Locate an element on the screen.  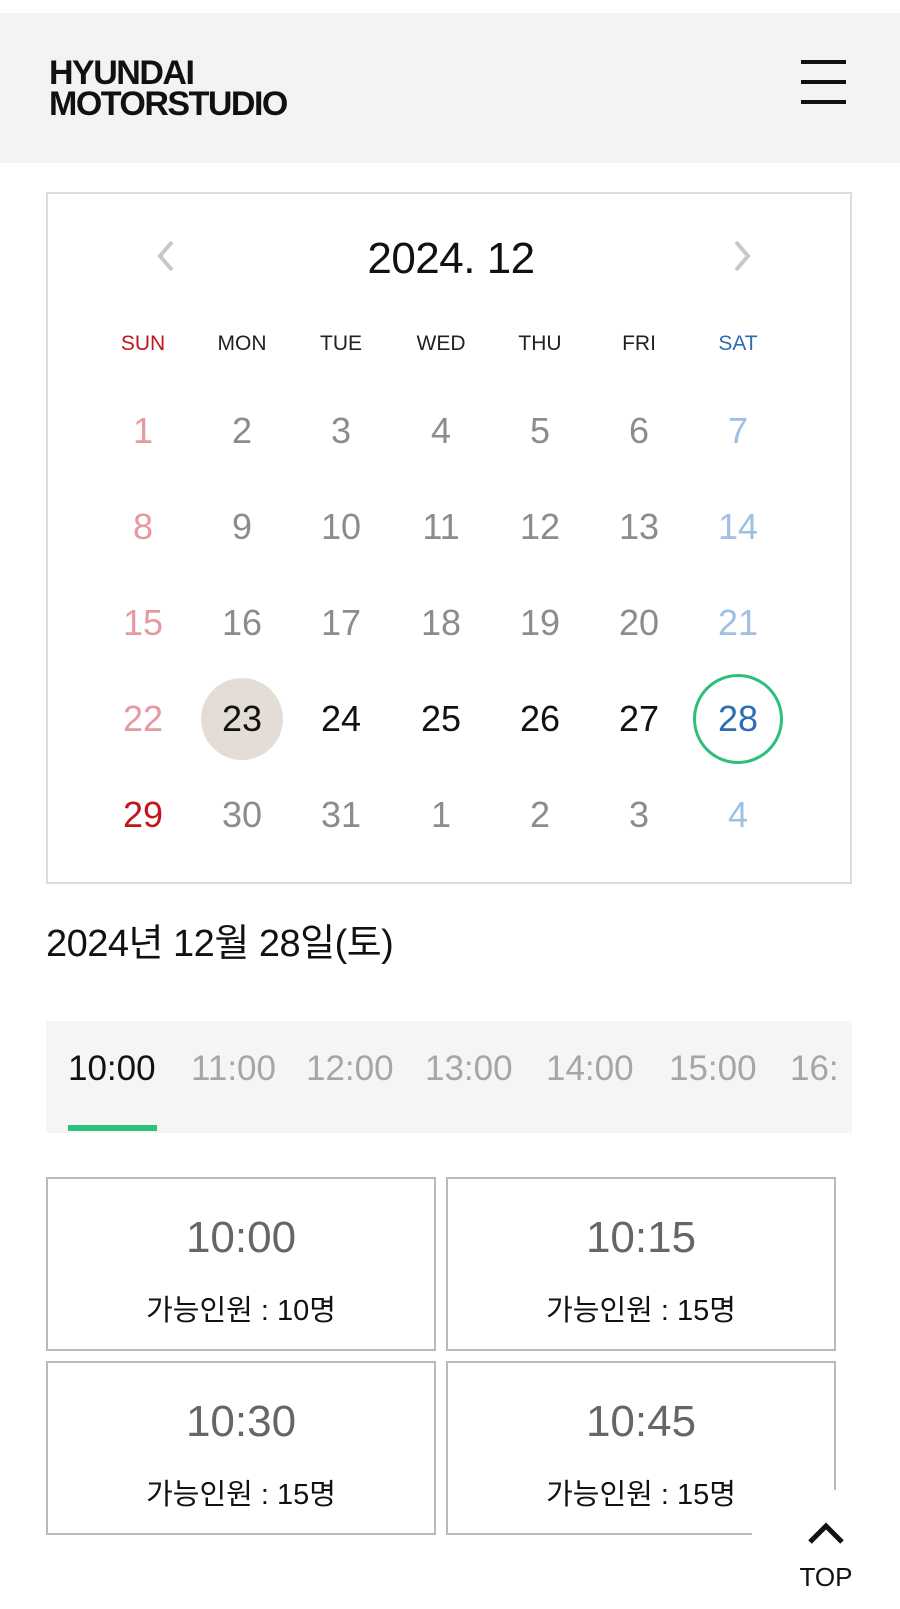
calendar-day: 13 is located at coordinates (639, 526).